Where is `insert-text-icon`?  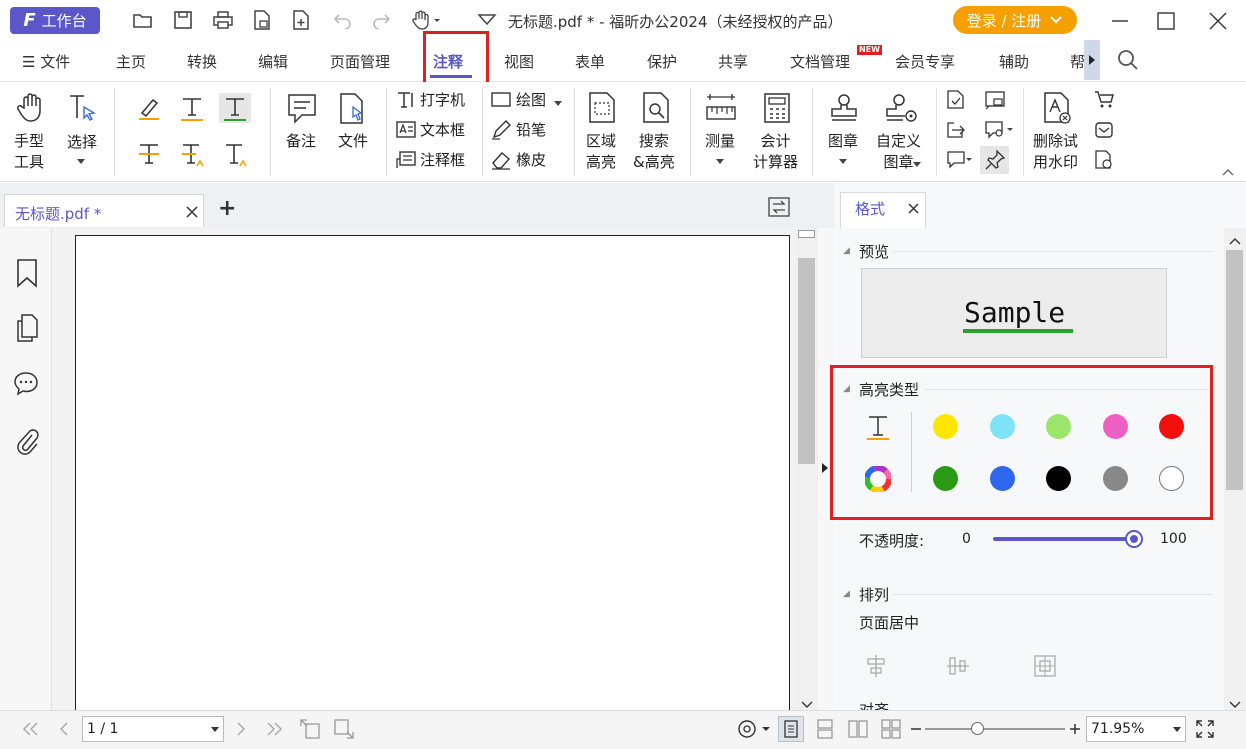
insert-text-icon is located at coordinates (236, 157).